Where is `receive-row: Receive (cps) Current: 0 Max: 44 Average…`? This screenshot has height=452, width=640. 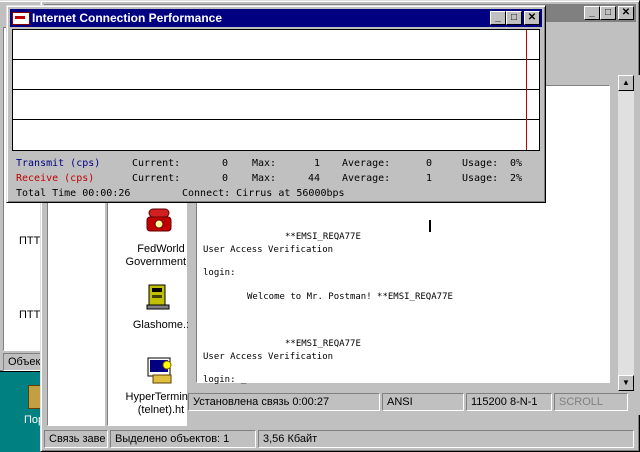 receive-row: Receive (cps) Current: 0 Max: 44 Average… is located at coordinates (278, 178).